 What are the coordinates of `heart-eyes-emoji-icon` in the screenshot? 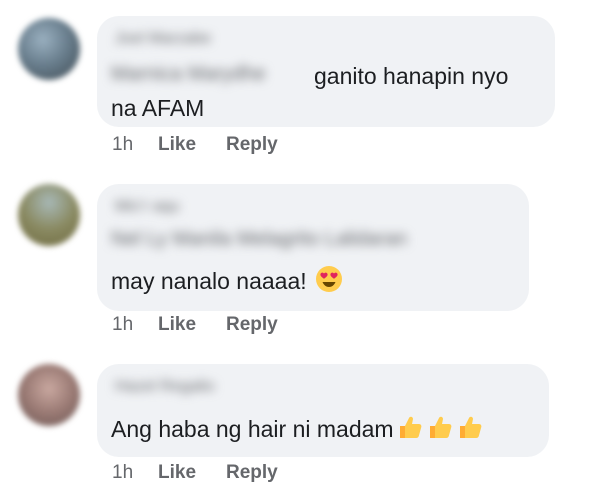 It's located at (329, 279).